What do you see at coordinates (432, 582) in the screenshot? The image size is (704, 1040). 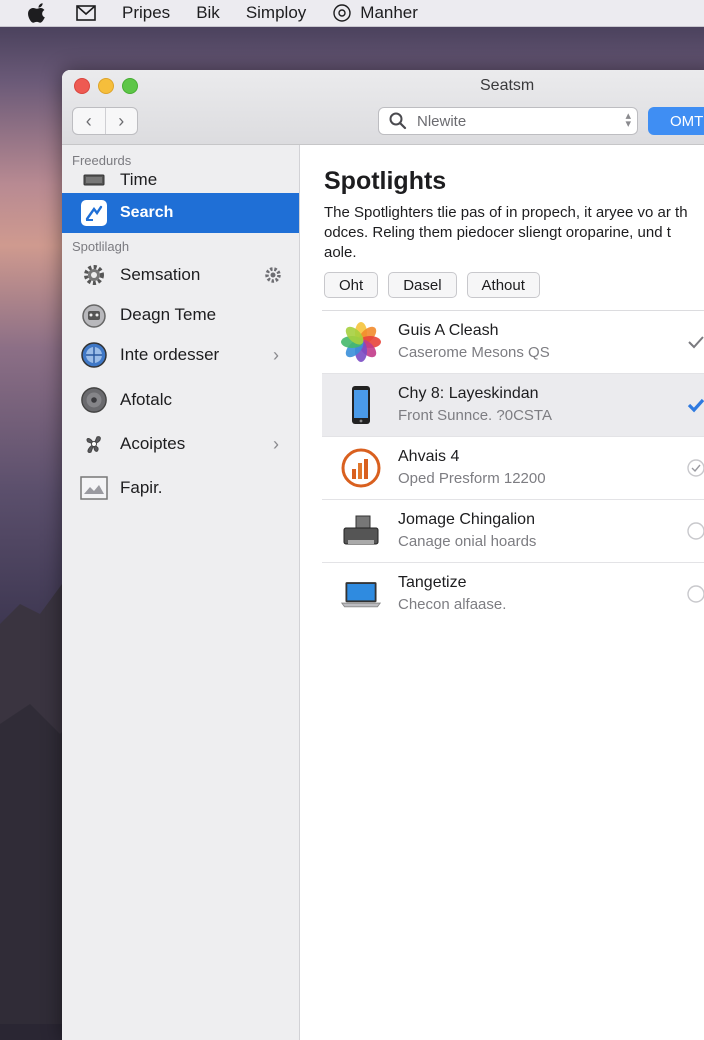 I see `item-title: Tangetize` at bounding box center [432, 582].